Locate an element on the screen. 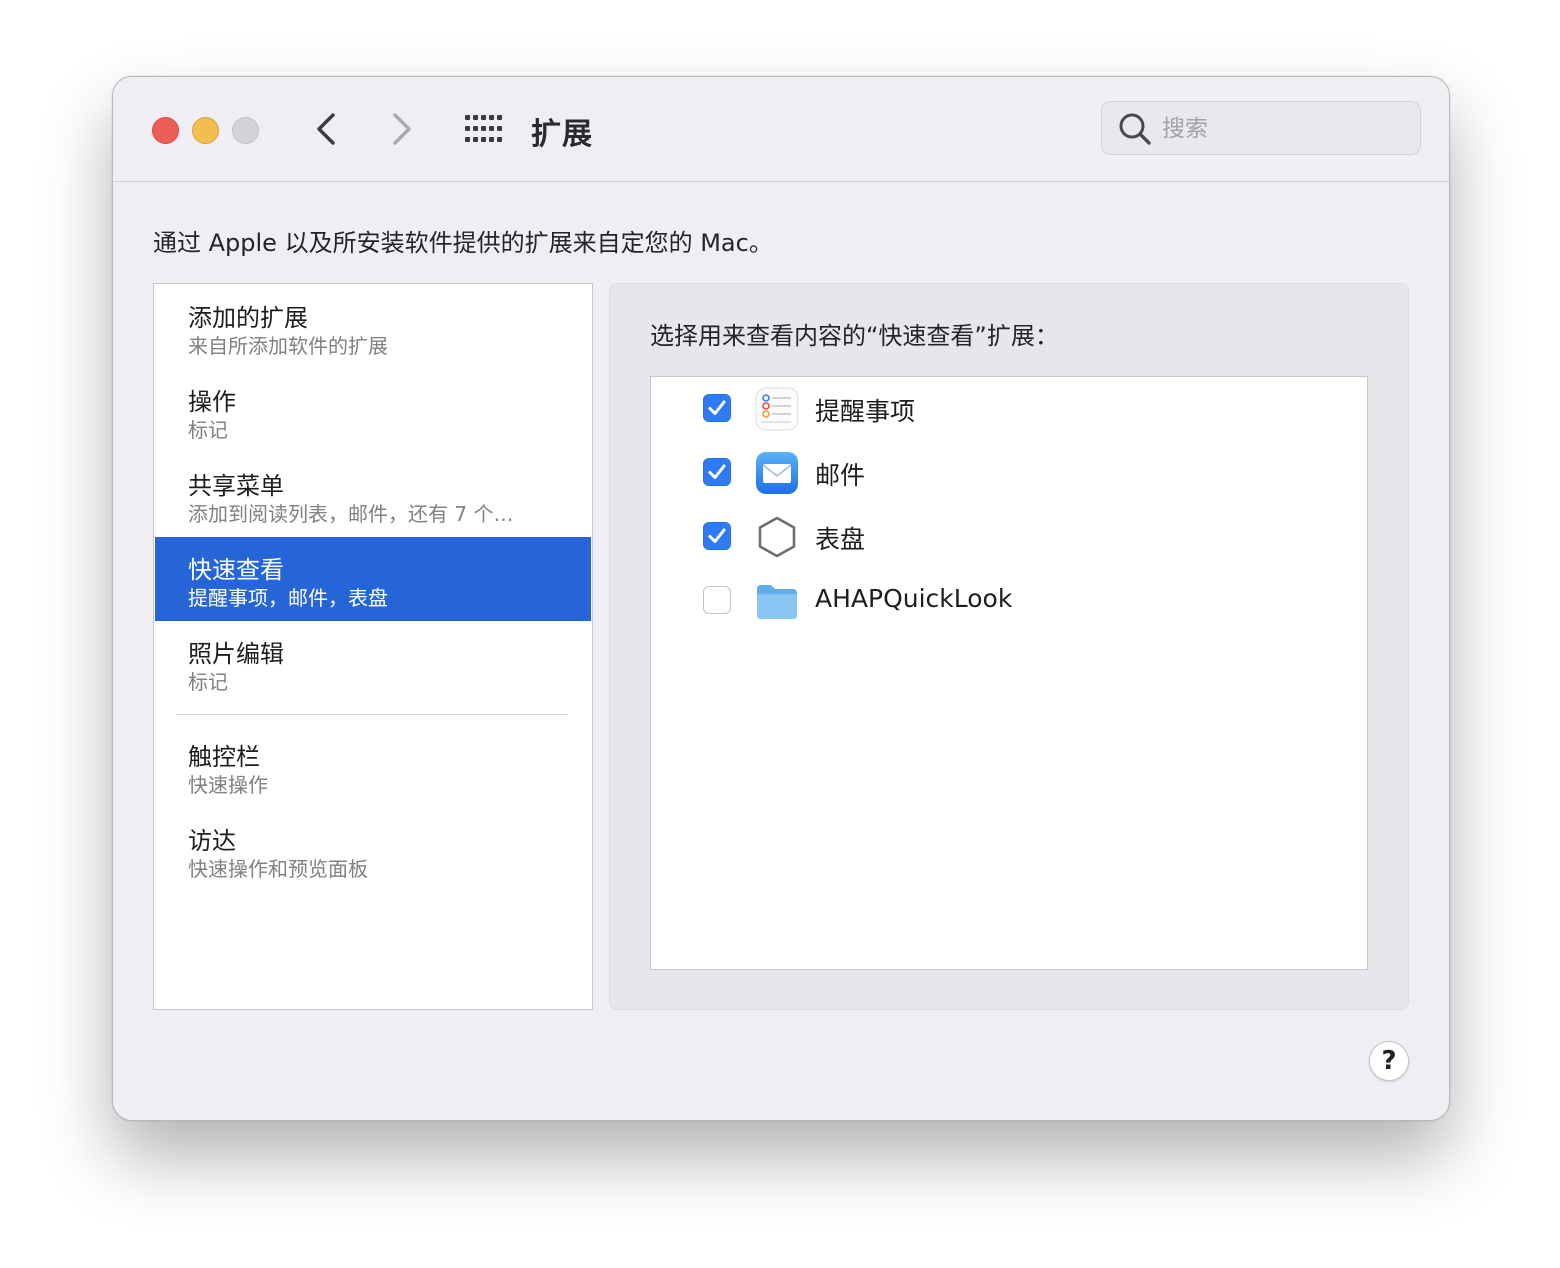  chevron-left-icon is located at coordinates (326, 129).